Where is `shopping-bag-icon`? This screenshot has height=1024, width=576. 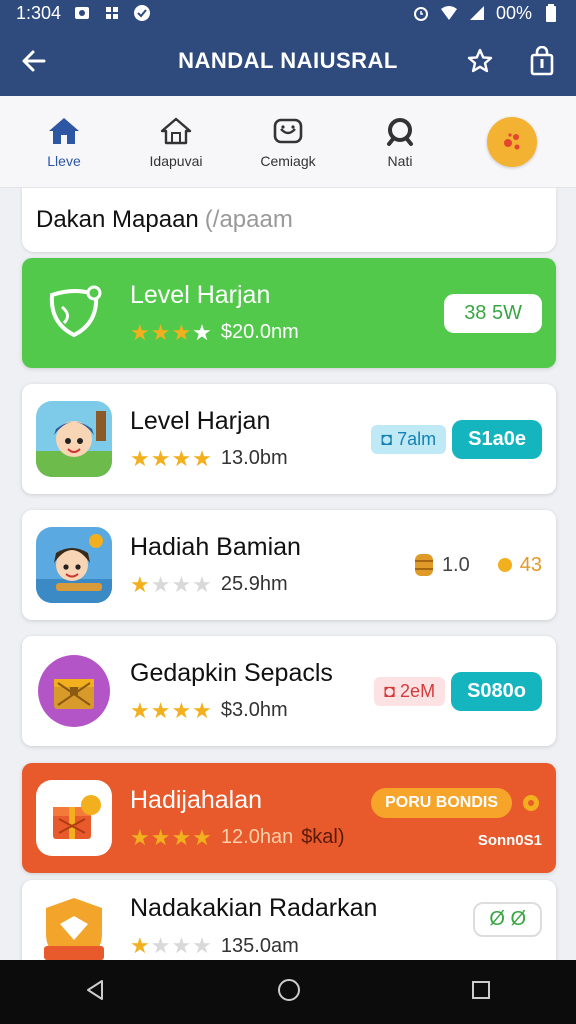 shopping-bag-icon is located at coordinates (542, 61).